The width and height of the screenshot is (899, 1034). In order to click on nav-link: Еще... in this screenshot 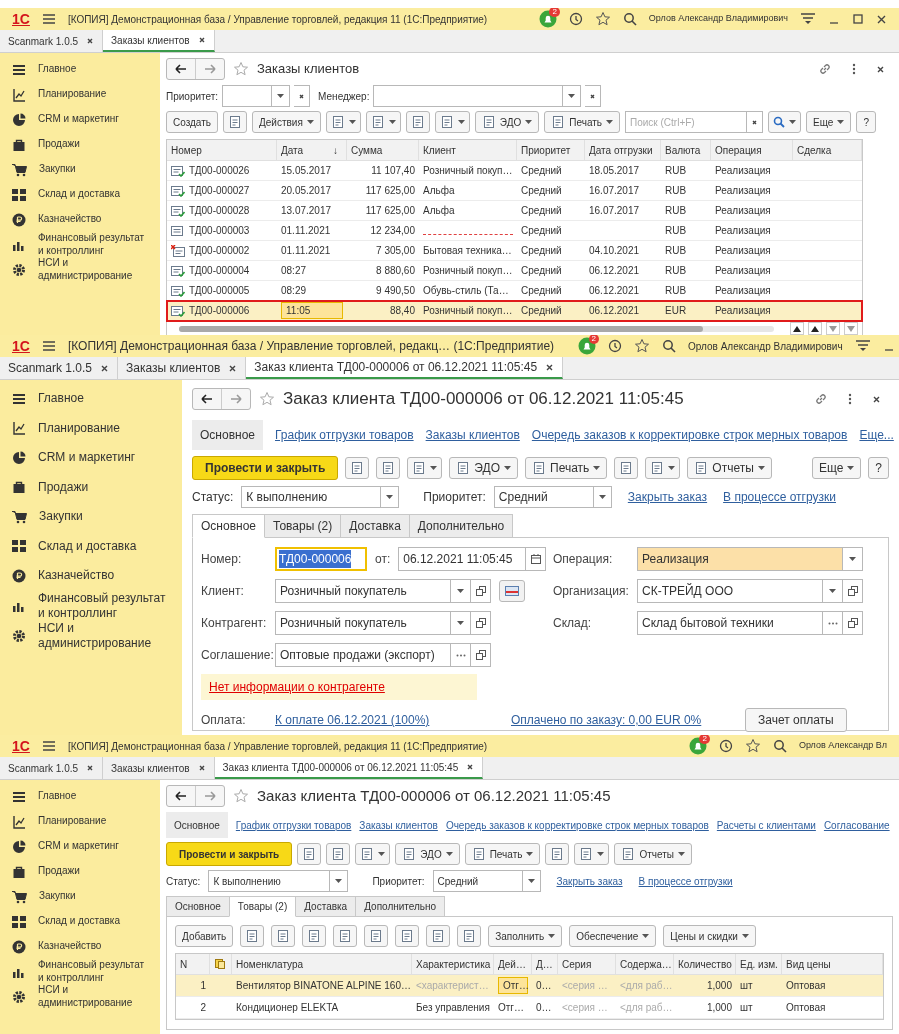, I will do `click(879, 435)`.